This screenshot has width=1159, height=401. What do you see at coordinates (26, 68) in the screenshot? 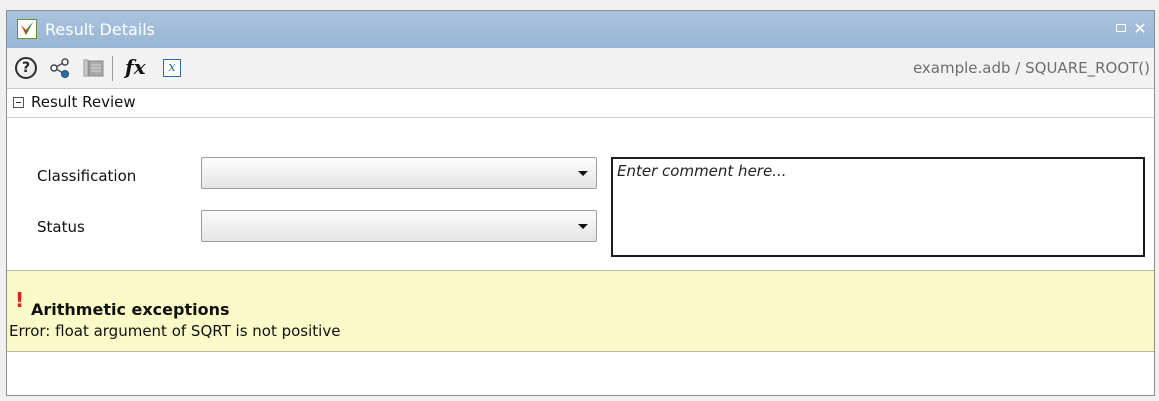
I see `help-icon: ?` at bounding box center [26, 68].